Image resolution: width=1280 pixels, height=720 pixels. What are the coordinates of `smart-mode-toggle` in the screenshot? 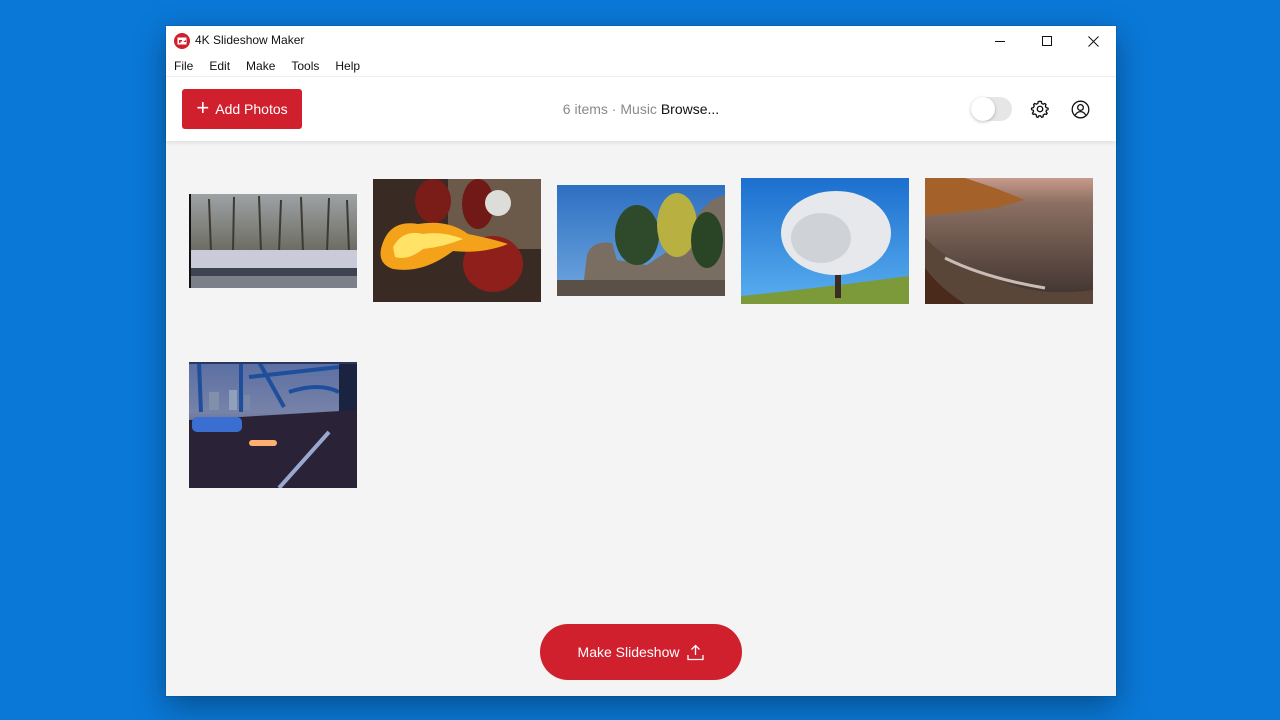 It's located at (991, 109).